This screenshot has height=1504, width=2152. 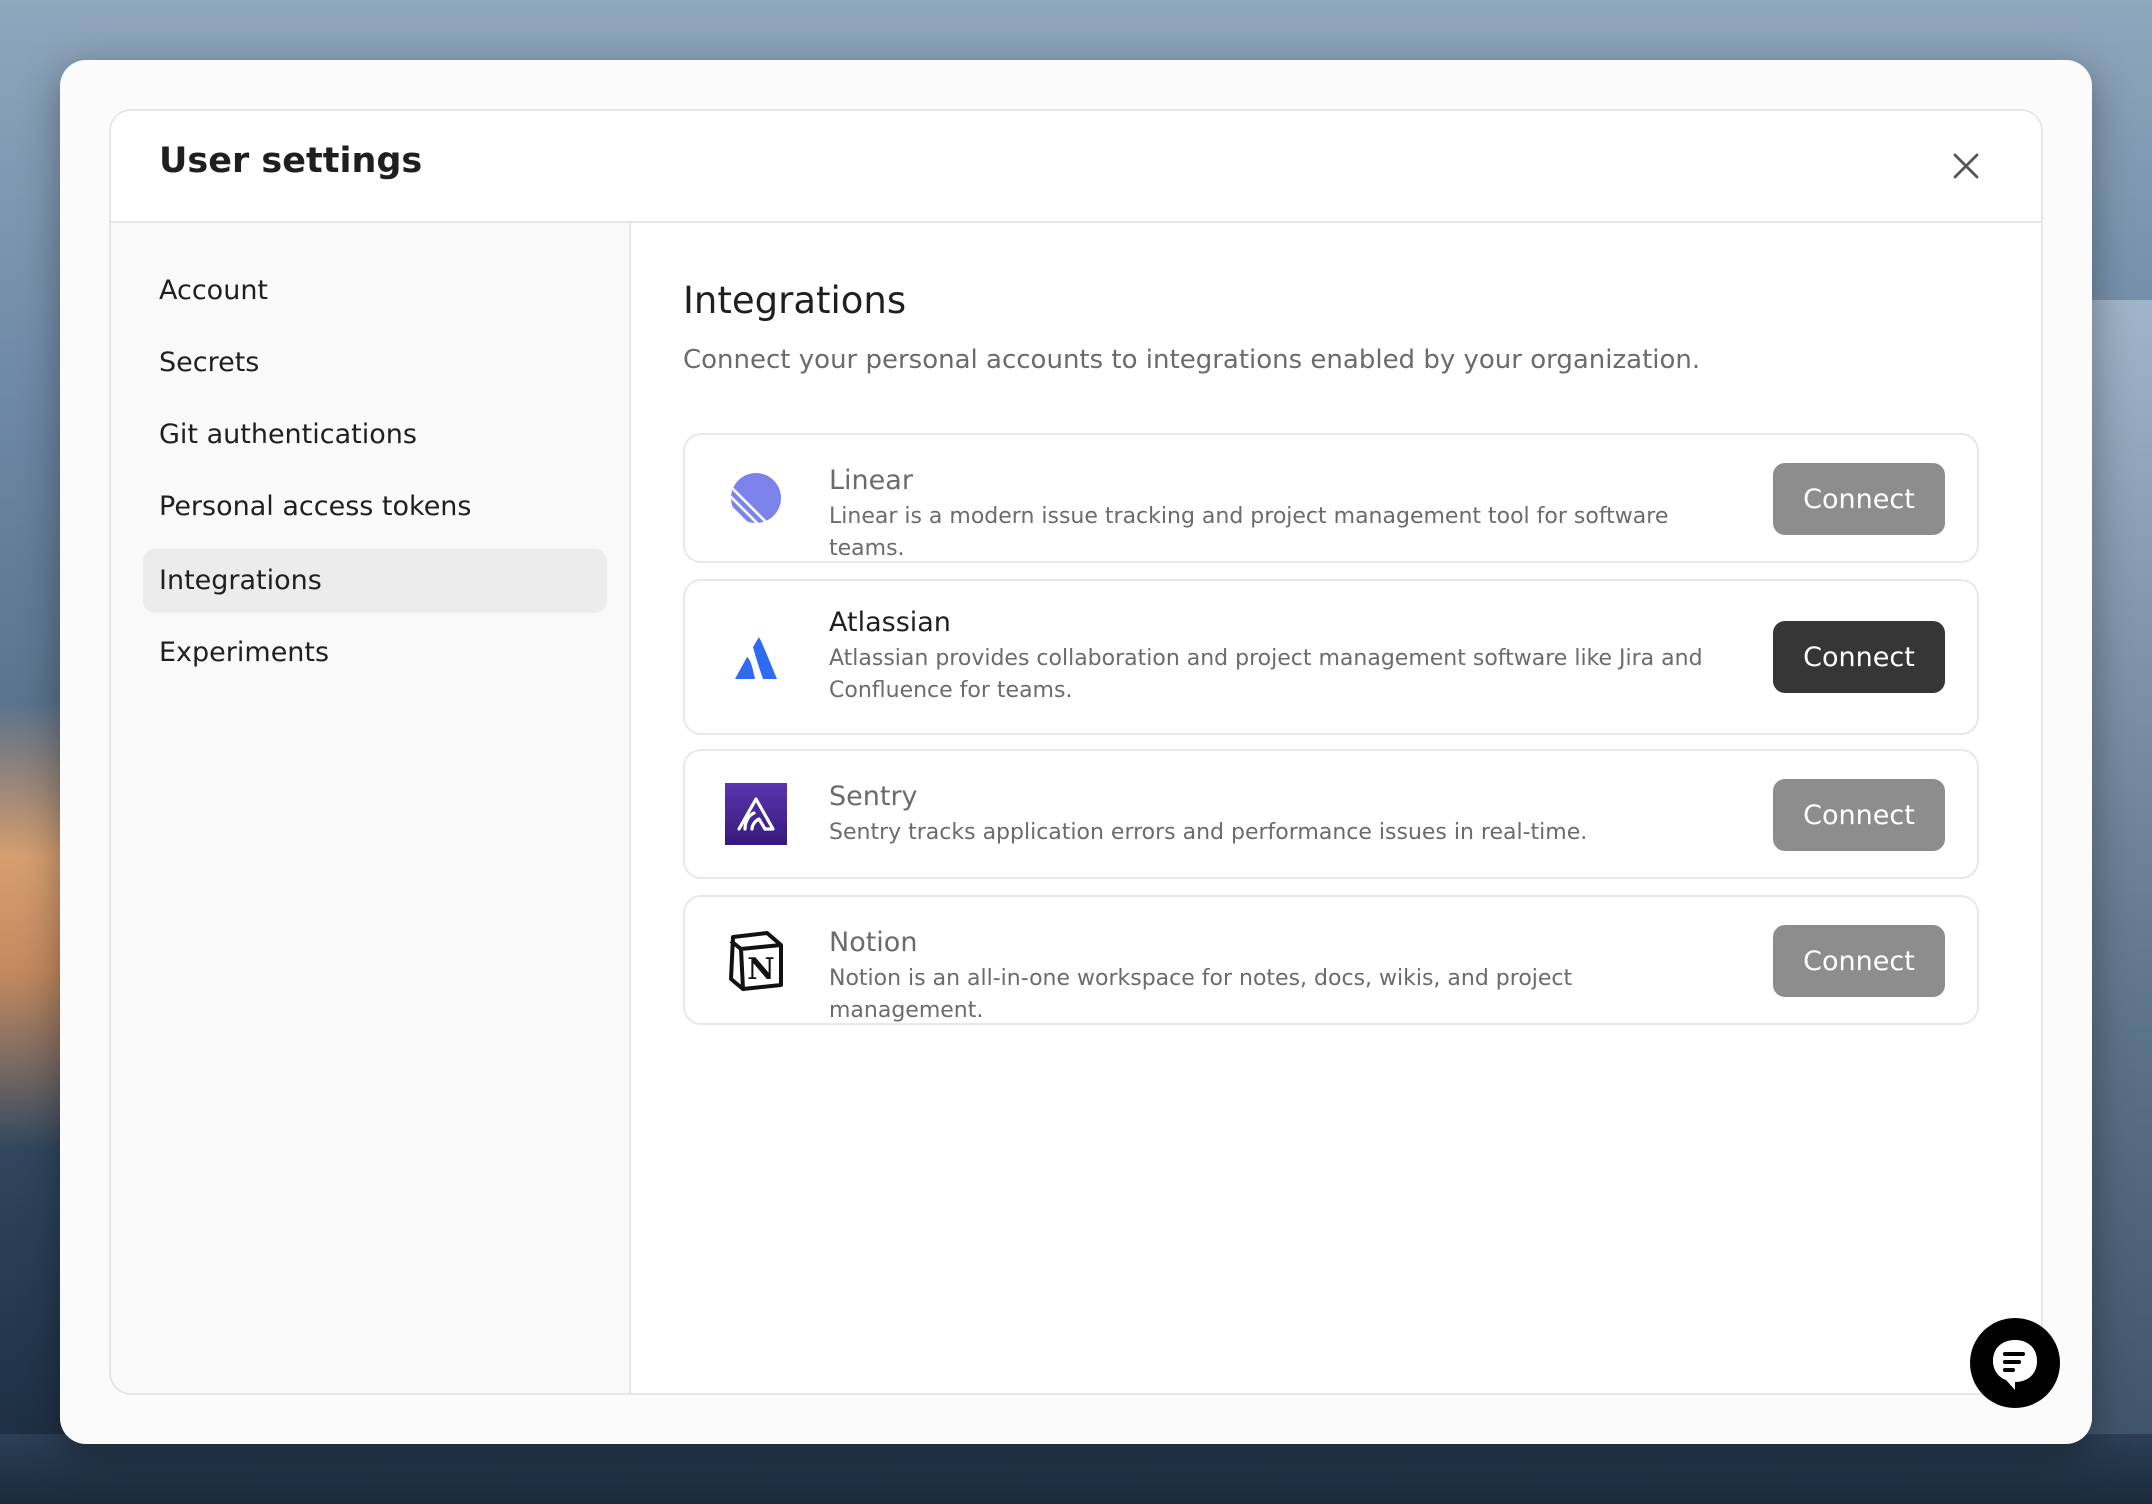 What do you see at coordinates (1076, 1469) in the screenshot?
I see `background-bottom` at bounding box center [1076, 1469].